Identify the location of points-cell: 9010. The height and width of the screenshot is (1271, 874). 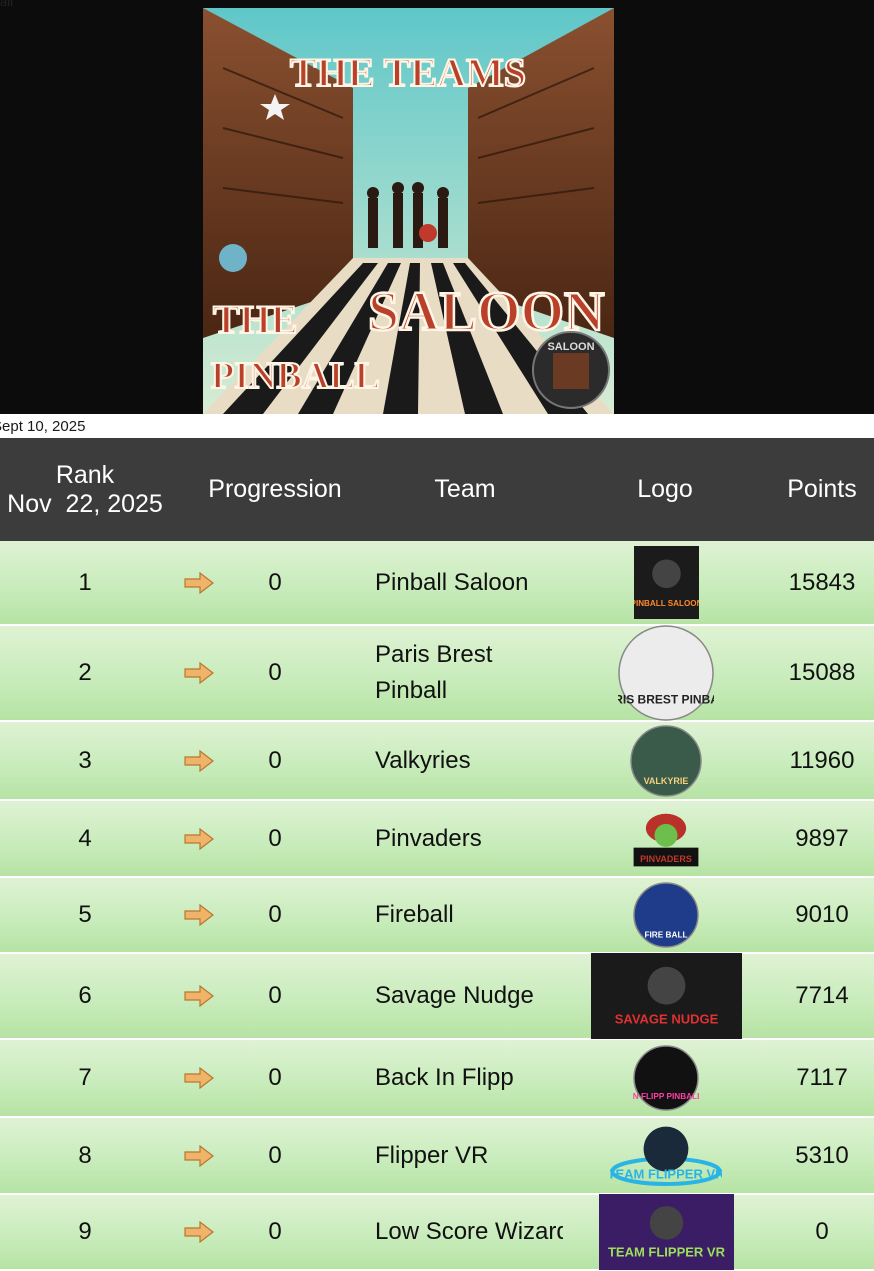
(822, 914).